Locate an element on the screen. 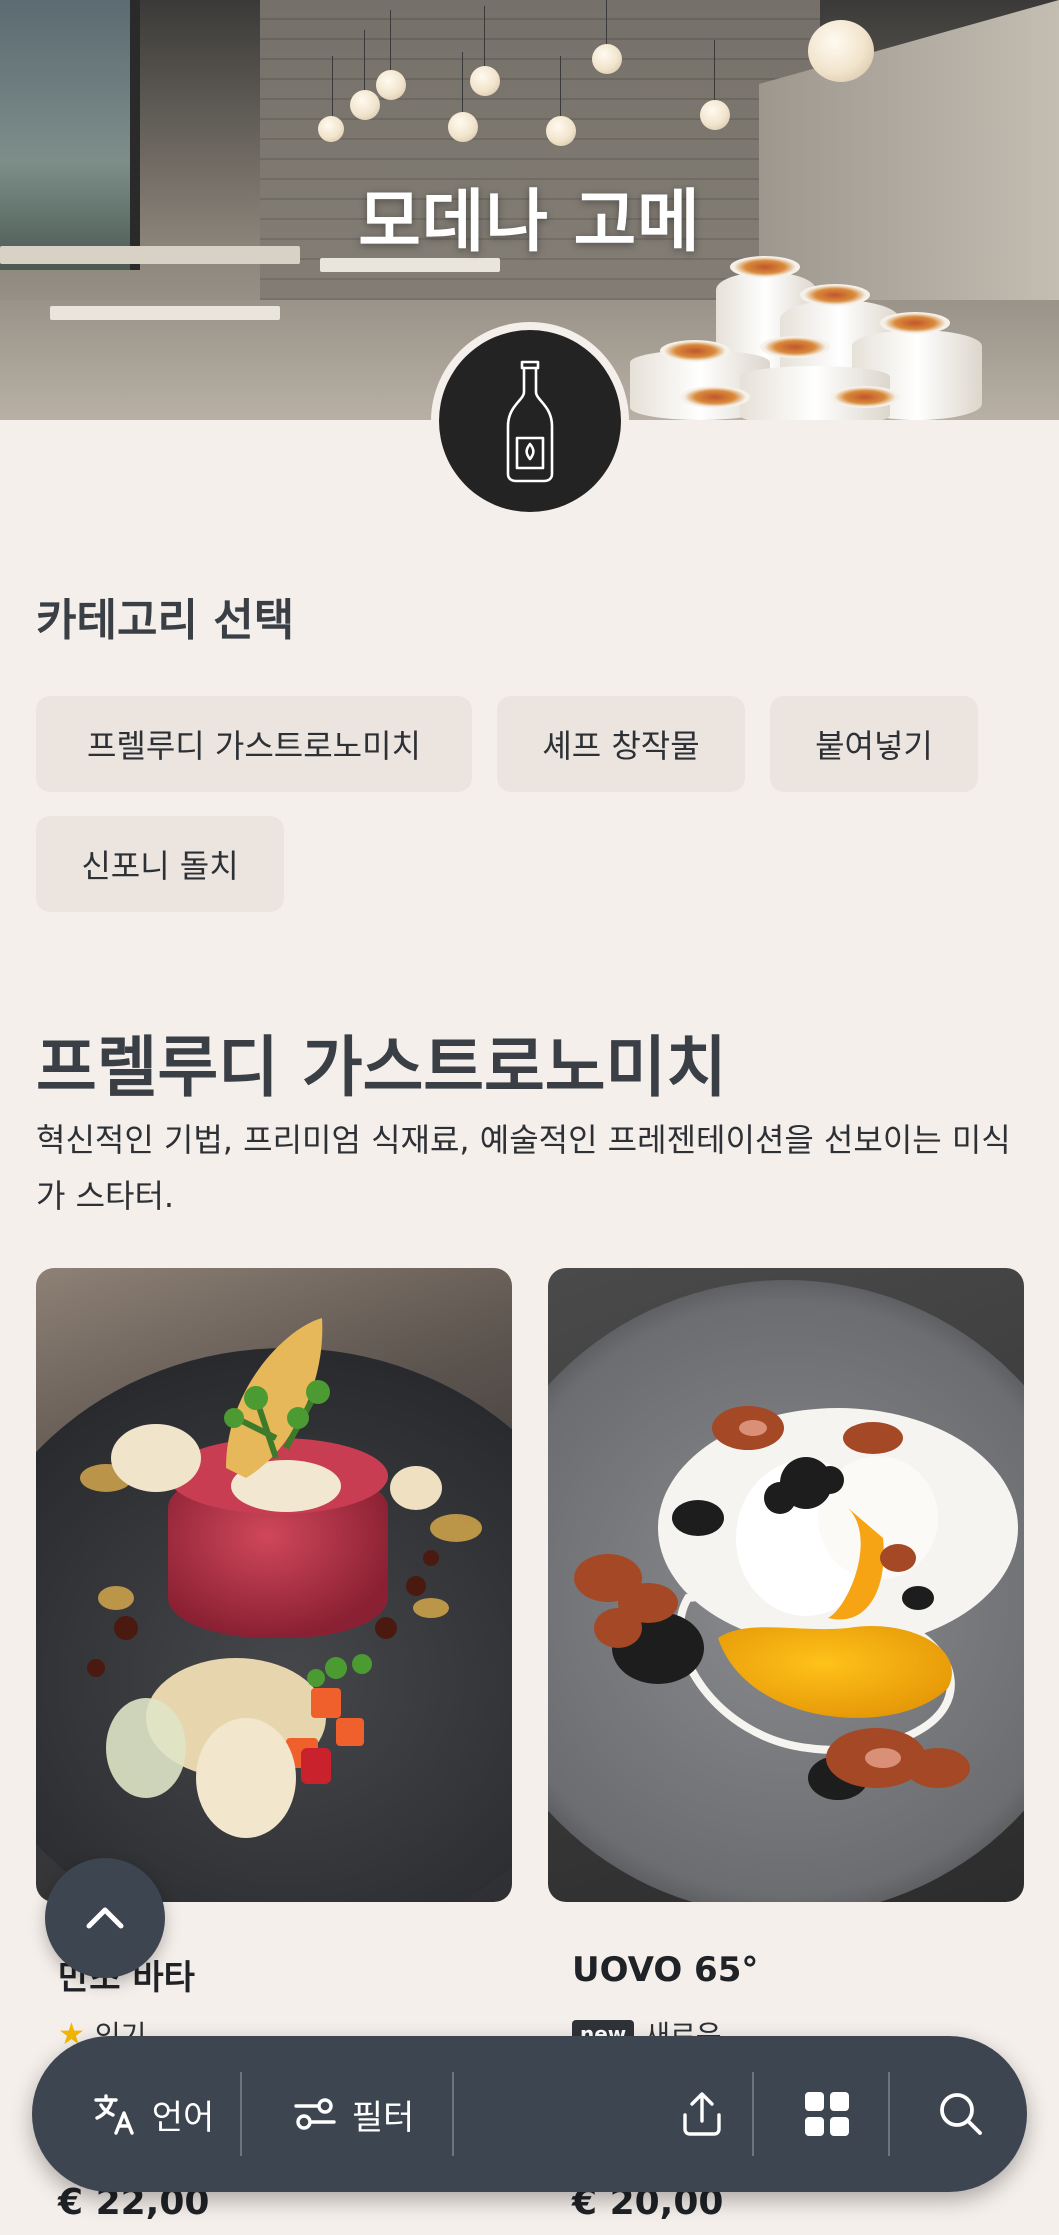 The width and height of the screenshot is (1059, 2235). category-chip-label: 프렐루디 가스트로노미치 is located at coordinates (253, 746).